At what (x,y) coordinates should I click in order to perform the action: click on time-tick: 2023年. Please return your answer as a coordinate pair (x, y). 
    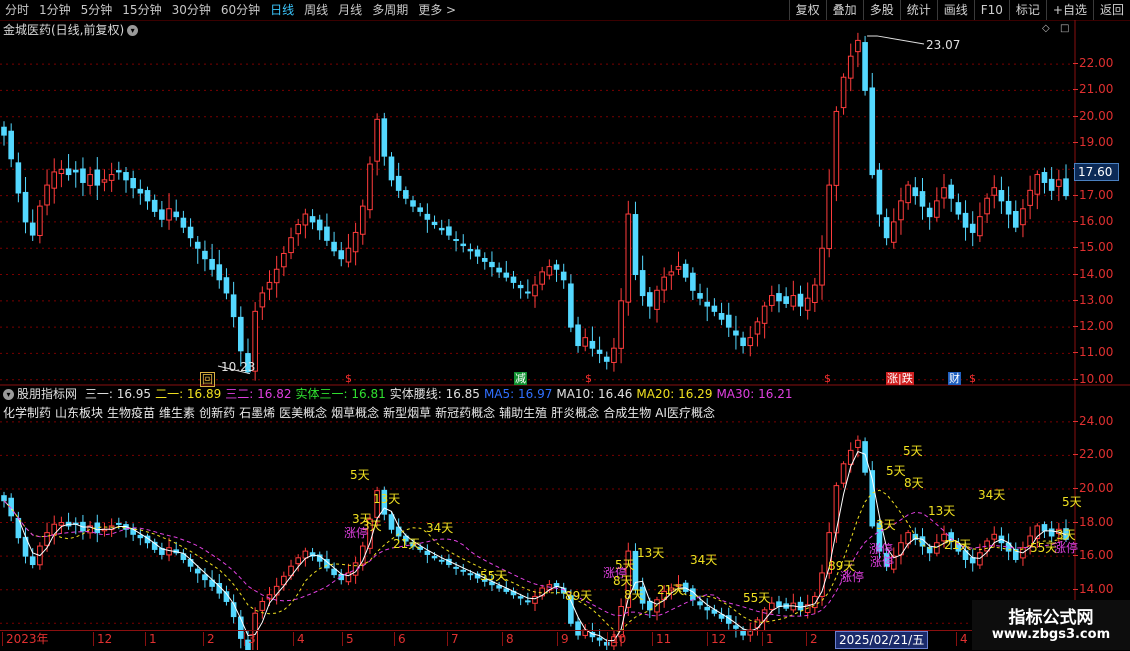
    Looking at the image, I should click on (25, 639).